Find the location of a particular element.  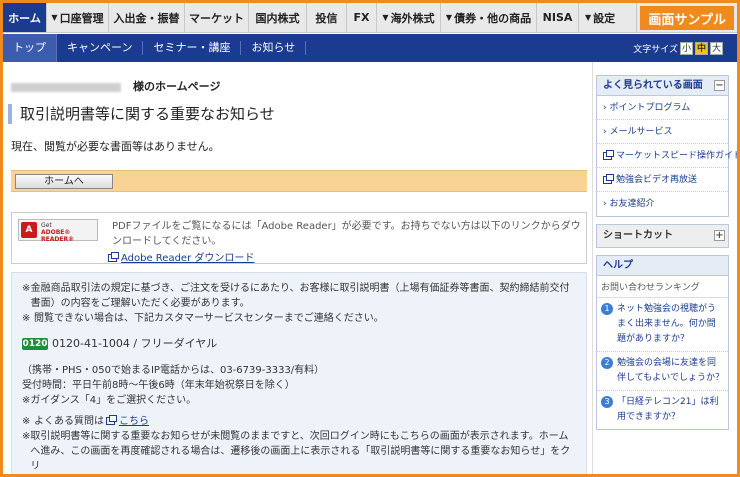

home-title: 様のホームページ is located at coordinates (115, 86).